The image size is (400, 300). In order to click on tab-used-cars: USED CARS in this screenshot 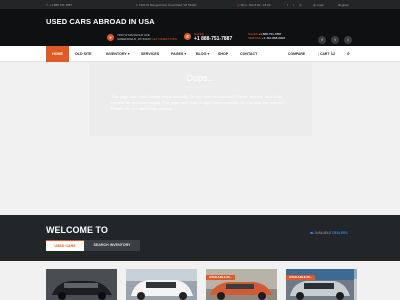, I will do `click(65, 245)`.